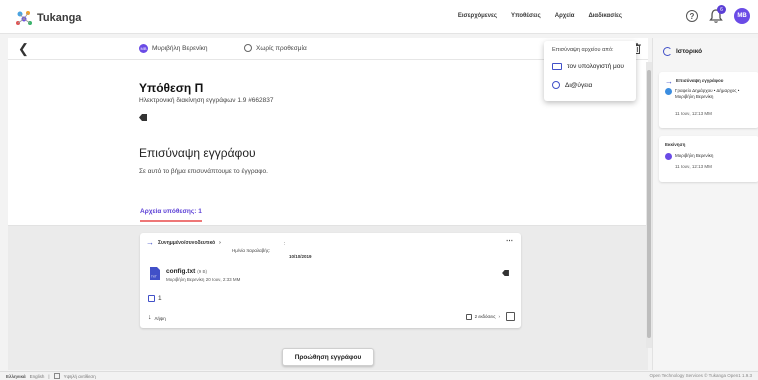  I want to click on language-switcher: Ελληνικά English | Υψηλή αντίθεση, so click(51, 376).